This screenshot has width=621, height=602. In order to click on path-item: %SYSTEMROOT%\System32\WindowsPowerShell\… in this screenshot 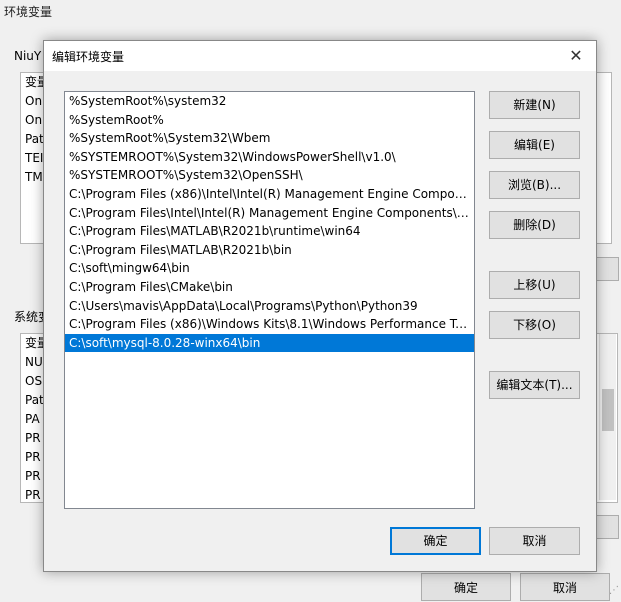, I will do `click(269, 157)`.